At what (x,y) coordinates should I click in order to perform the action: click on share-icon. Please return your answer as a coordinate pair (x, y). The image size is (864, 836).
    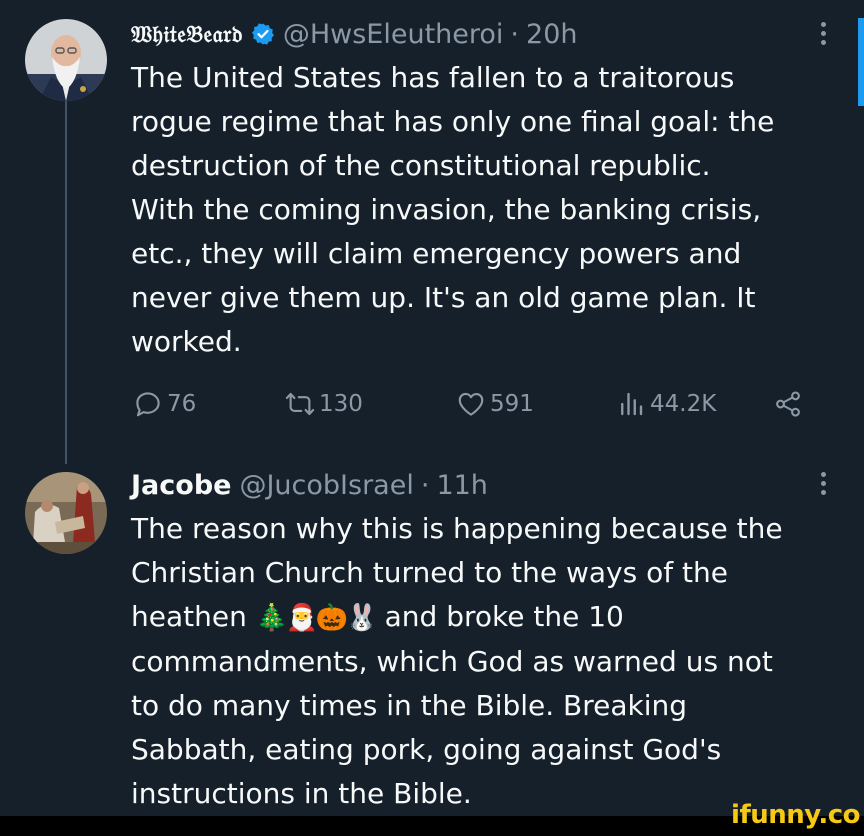
    Looking at the image, I should click on (788, 404).